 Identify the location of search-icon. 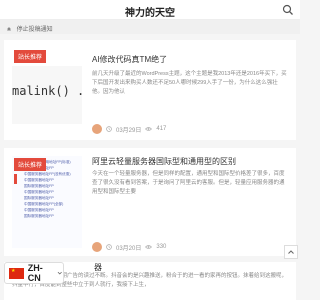
(288, 10).